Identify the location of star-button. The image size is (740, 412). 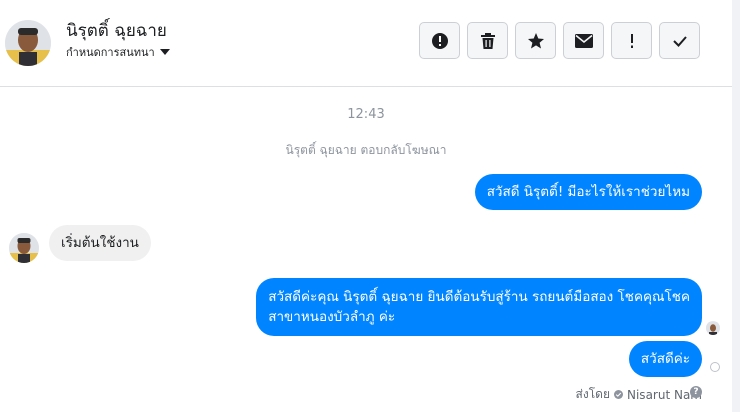
(535, 40).